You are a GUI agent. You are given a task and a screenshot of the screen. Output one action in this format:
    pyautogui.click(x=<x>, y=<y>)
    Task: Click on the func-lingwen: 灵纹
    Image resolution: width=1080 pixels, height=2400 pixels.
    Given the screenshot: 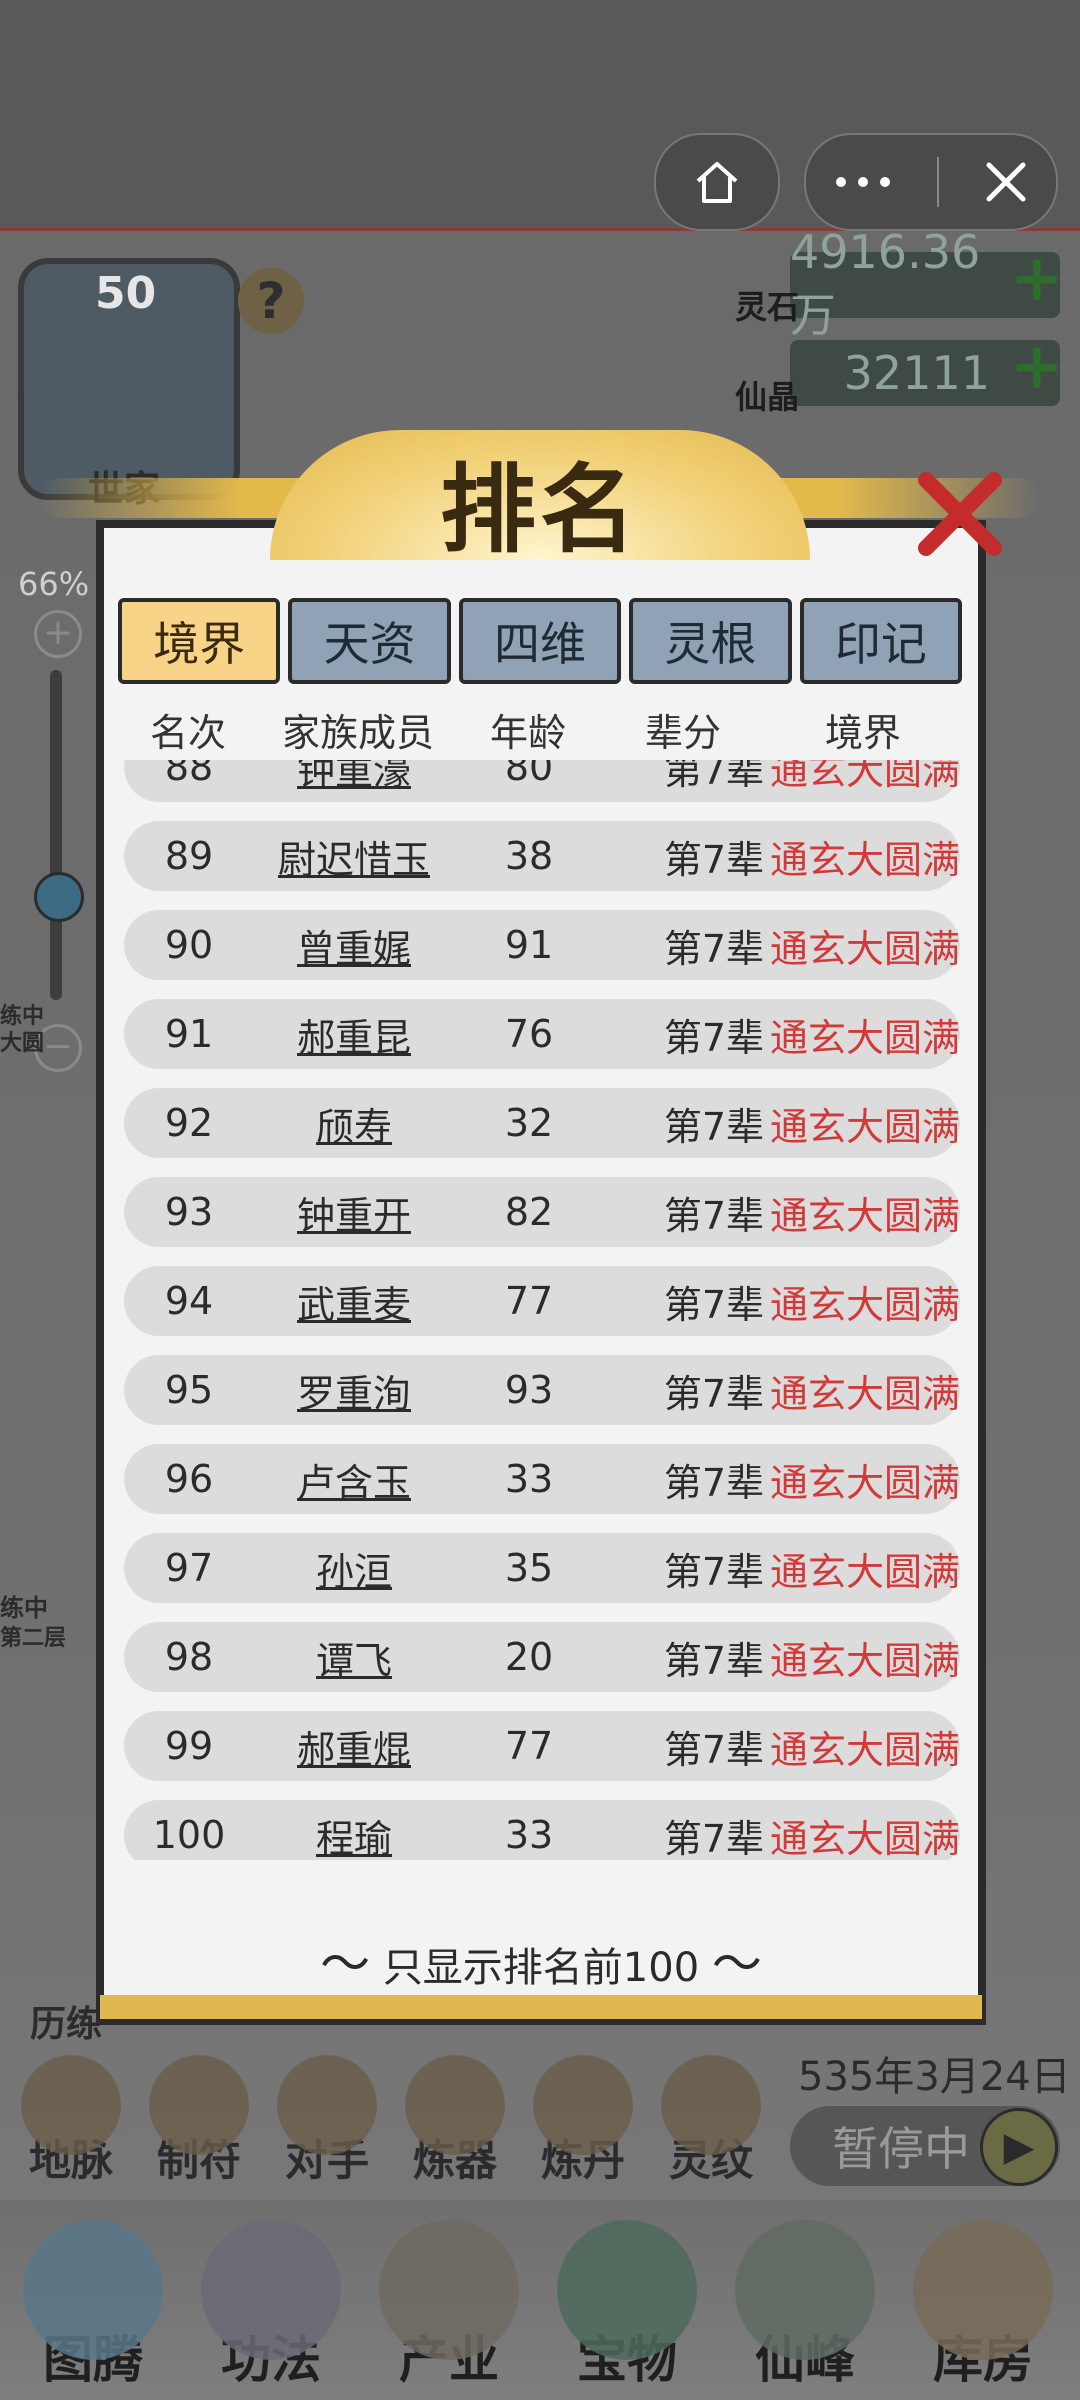 What is the action you would take?
    pyautogui.click(x=711, y=2121)
    